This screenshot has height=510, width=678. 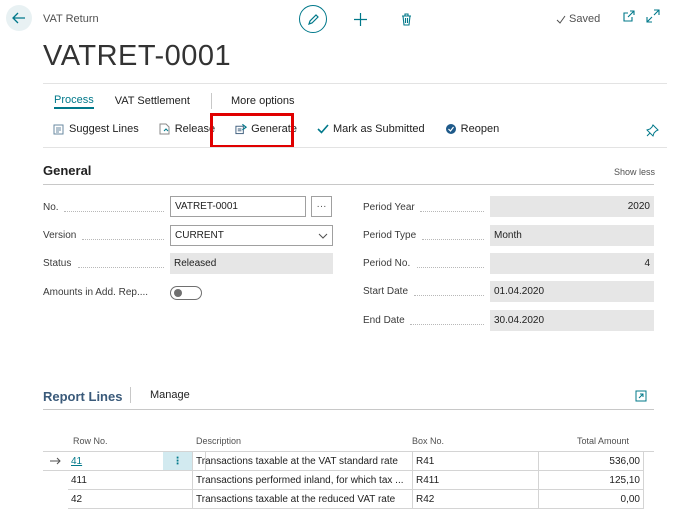 I want to click on pin-action-bar-button, so click(x=653, y=131).